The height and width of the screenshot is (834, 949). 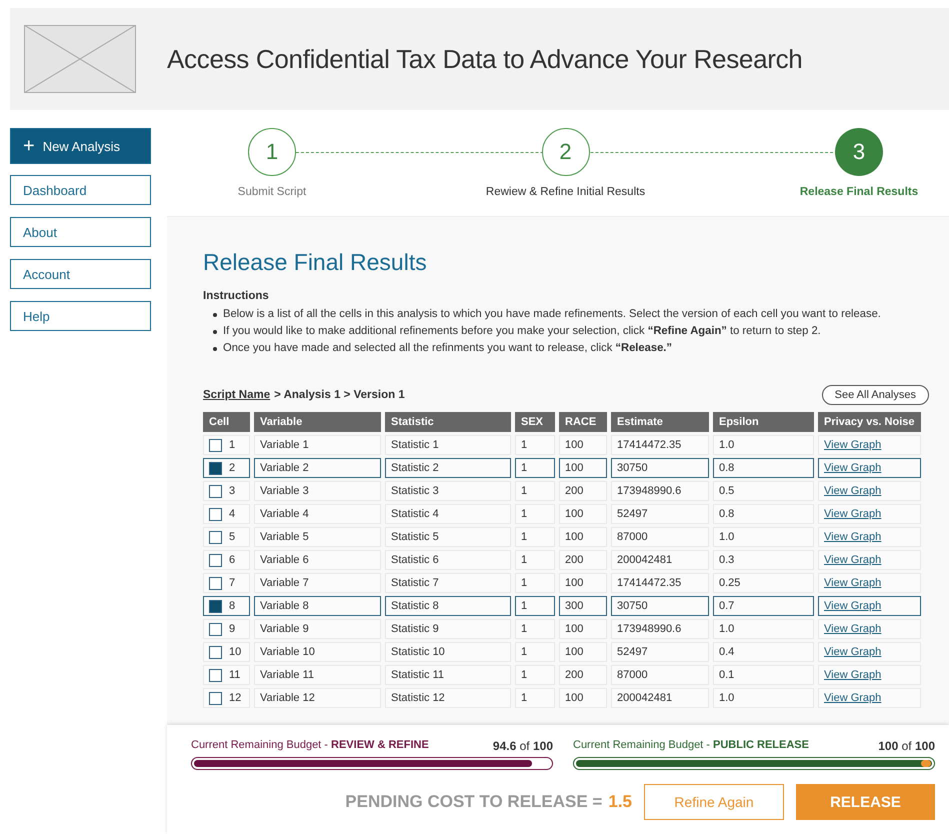 I want to click on sidebar-item: Help, so click(x=80, y=316).